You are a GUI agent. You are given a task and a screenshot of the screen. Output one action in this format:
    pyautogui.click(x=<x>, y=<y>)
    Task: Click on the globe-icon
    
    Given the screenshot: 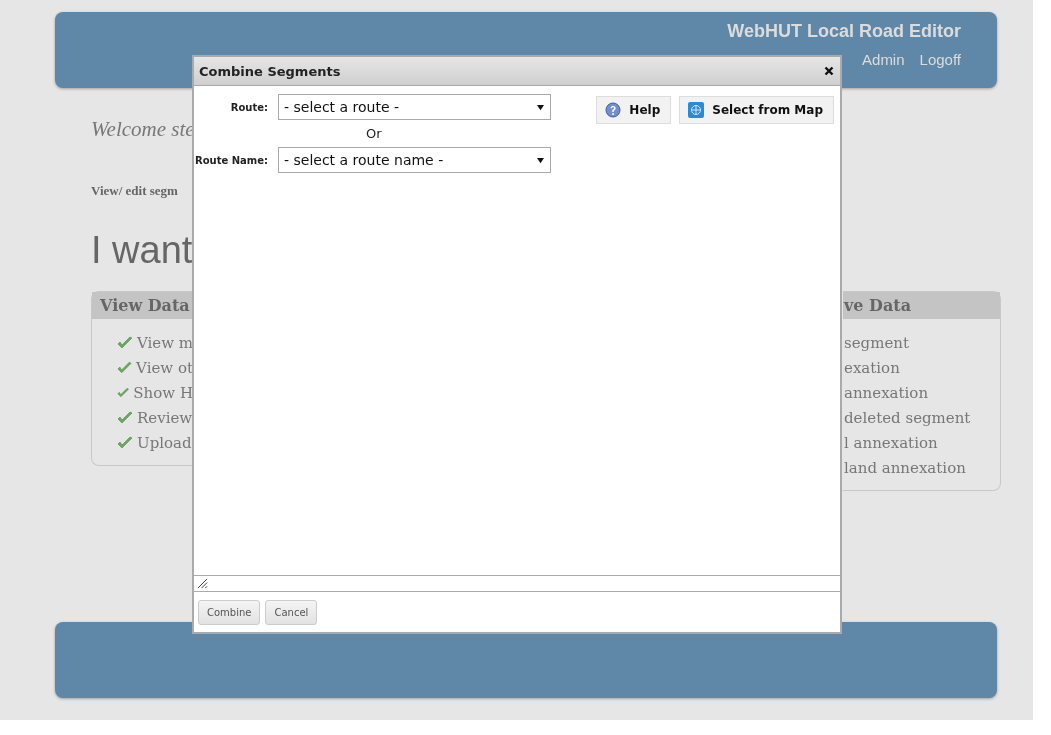 What is the action you would take?
    pyautogui.click(x=696, y=110)
    